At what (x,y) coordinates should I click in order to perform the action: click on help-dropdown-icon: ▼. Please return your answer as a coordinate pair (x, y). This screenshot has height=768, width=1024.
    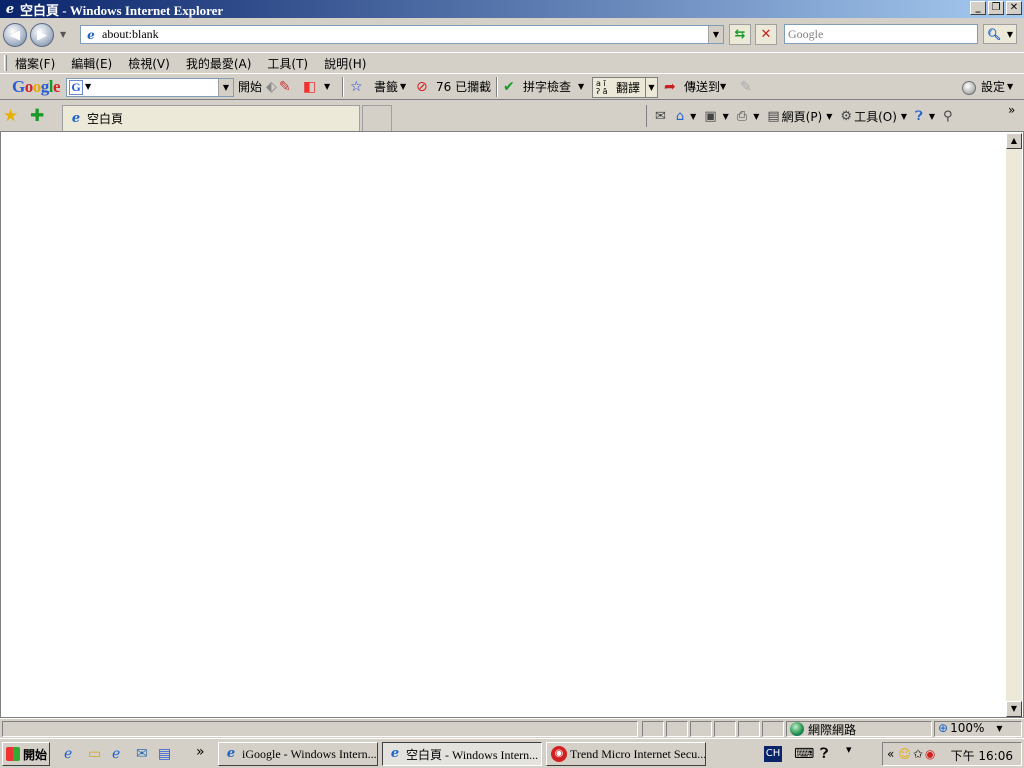
    Looking at the image, I should click on (932, 116).